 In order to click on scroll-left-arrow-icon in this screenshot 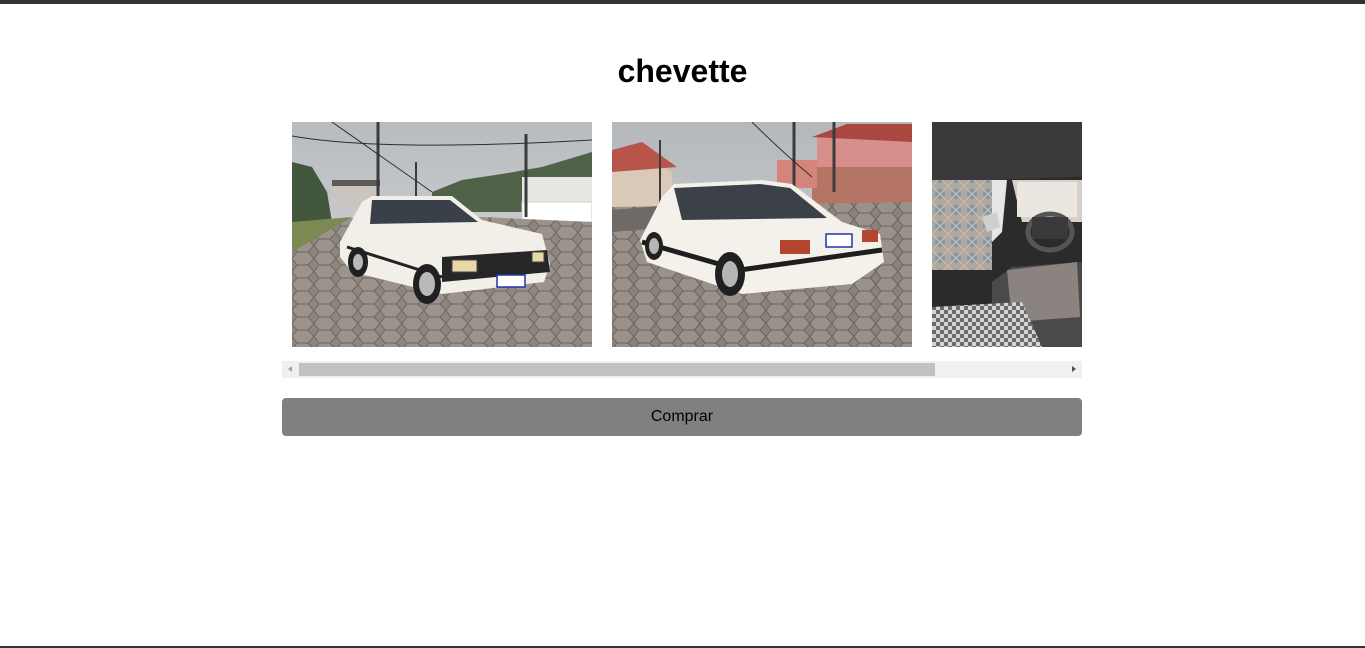, I will do `click(290, 369)`.